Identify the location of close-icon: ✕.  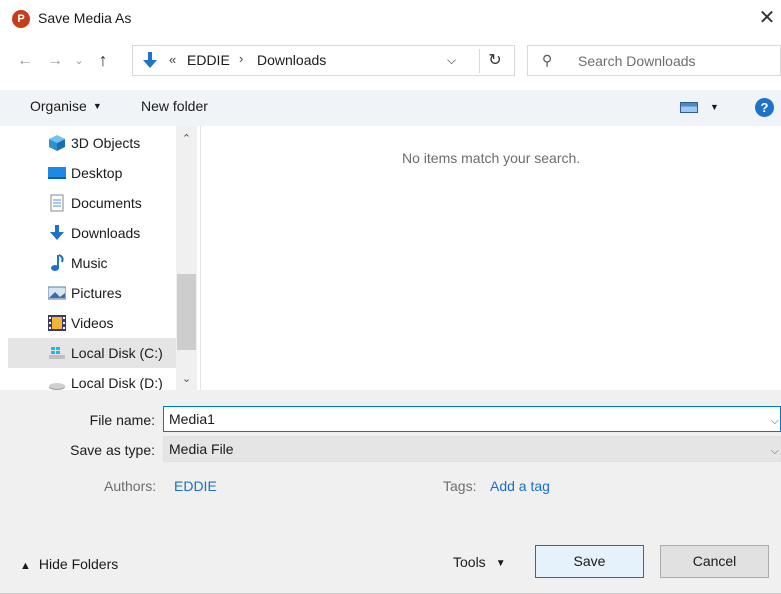
(767, 19).